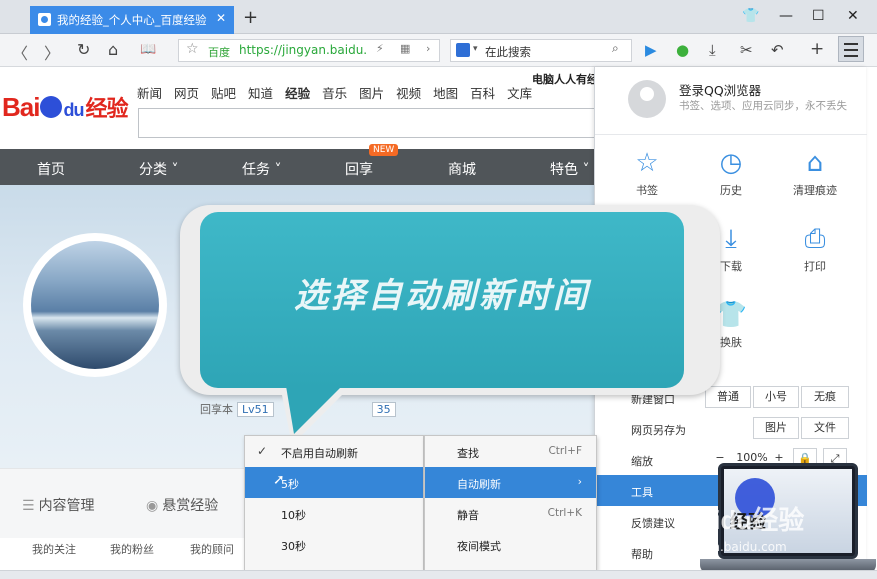 The height and width of the screenshot is (579, 877). Describe the element at coordinates (51, 169) in the screenshot. I see `nav-item: 首页` at that location.